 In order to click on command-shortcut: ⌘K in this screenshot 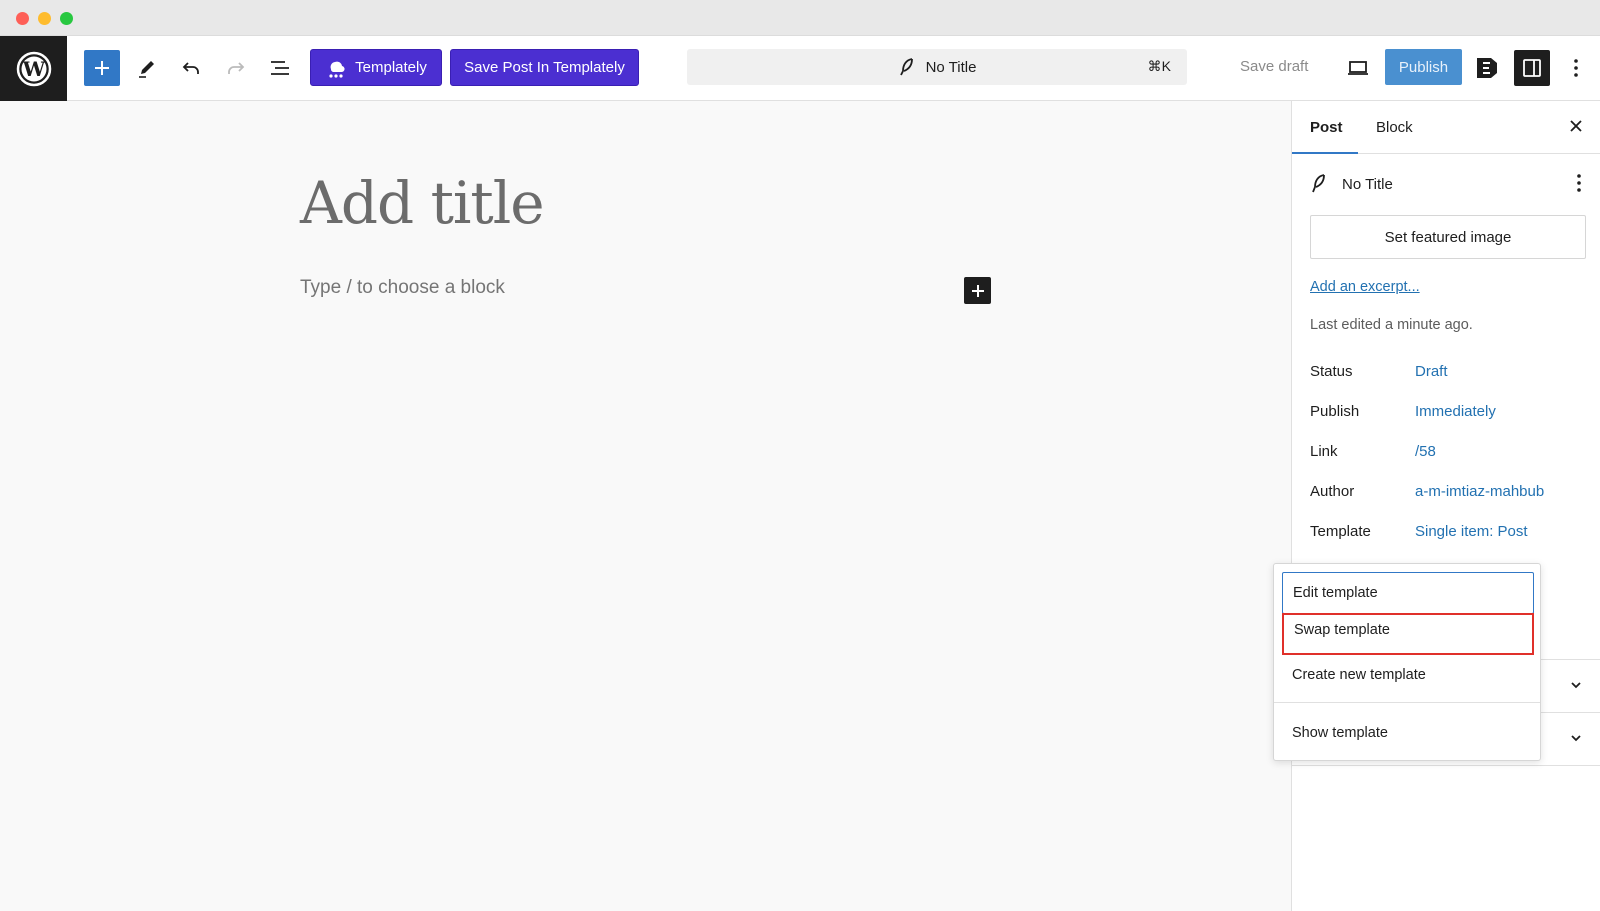, I will do `click(1159, 66)`.